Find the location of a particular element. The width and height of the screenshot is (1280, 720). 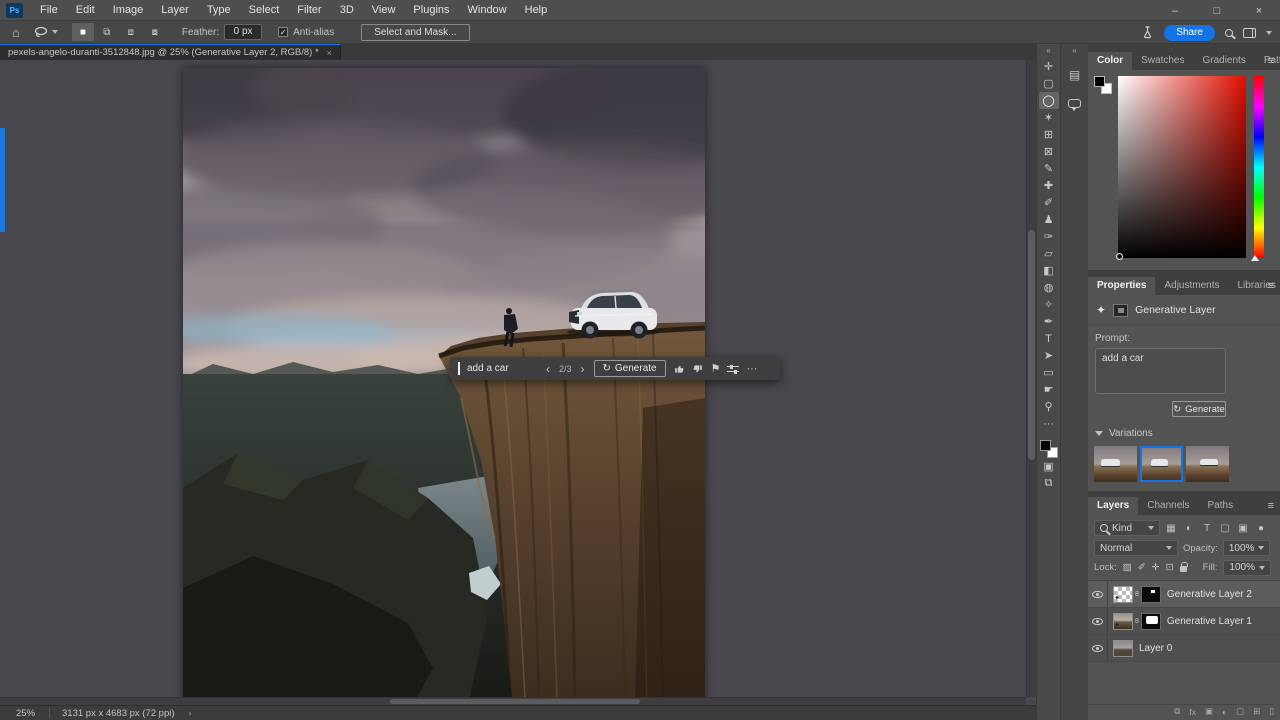

pen-tool-icon: ✒ is located at coordinates (1049, 321).